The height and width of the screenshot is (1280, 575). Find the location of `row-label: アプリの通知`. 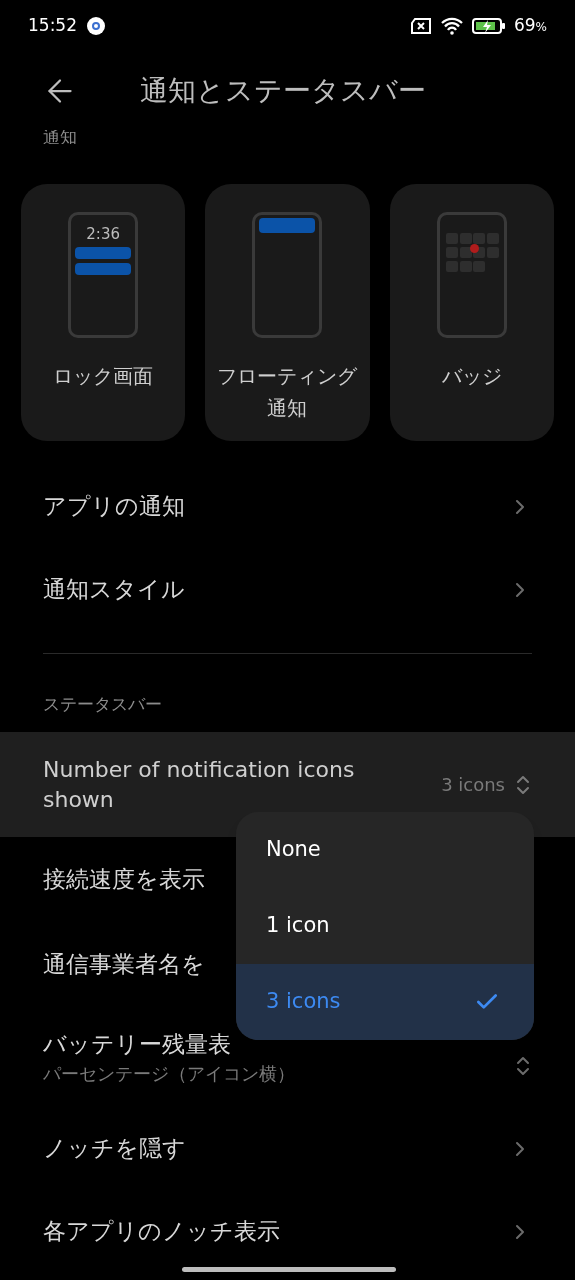

row-label: アプリの通知 is located at coordinates (114, 507).